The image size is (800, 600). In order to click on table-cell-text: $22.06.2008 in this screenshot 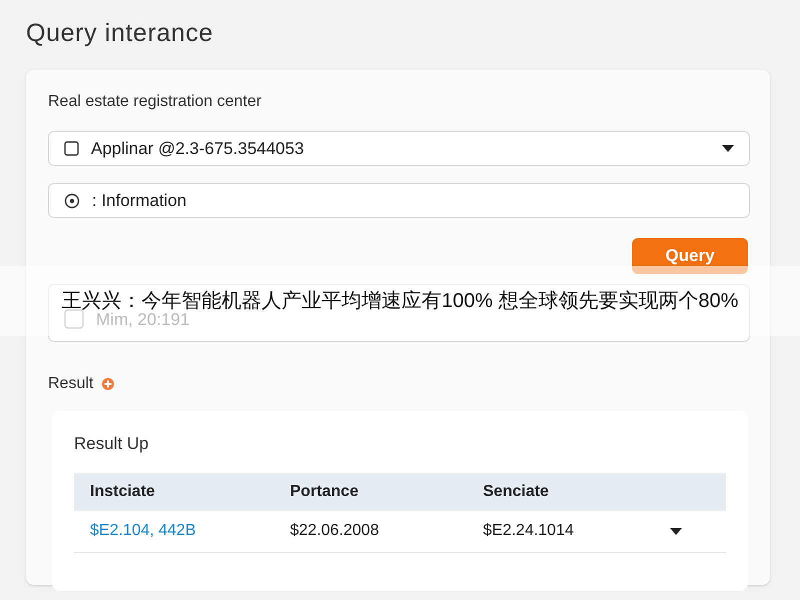, I will do `click(334, 531)`.